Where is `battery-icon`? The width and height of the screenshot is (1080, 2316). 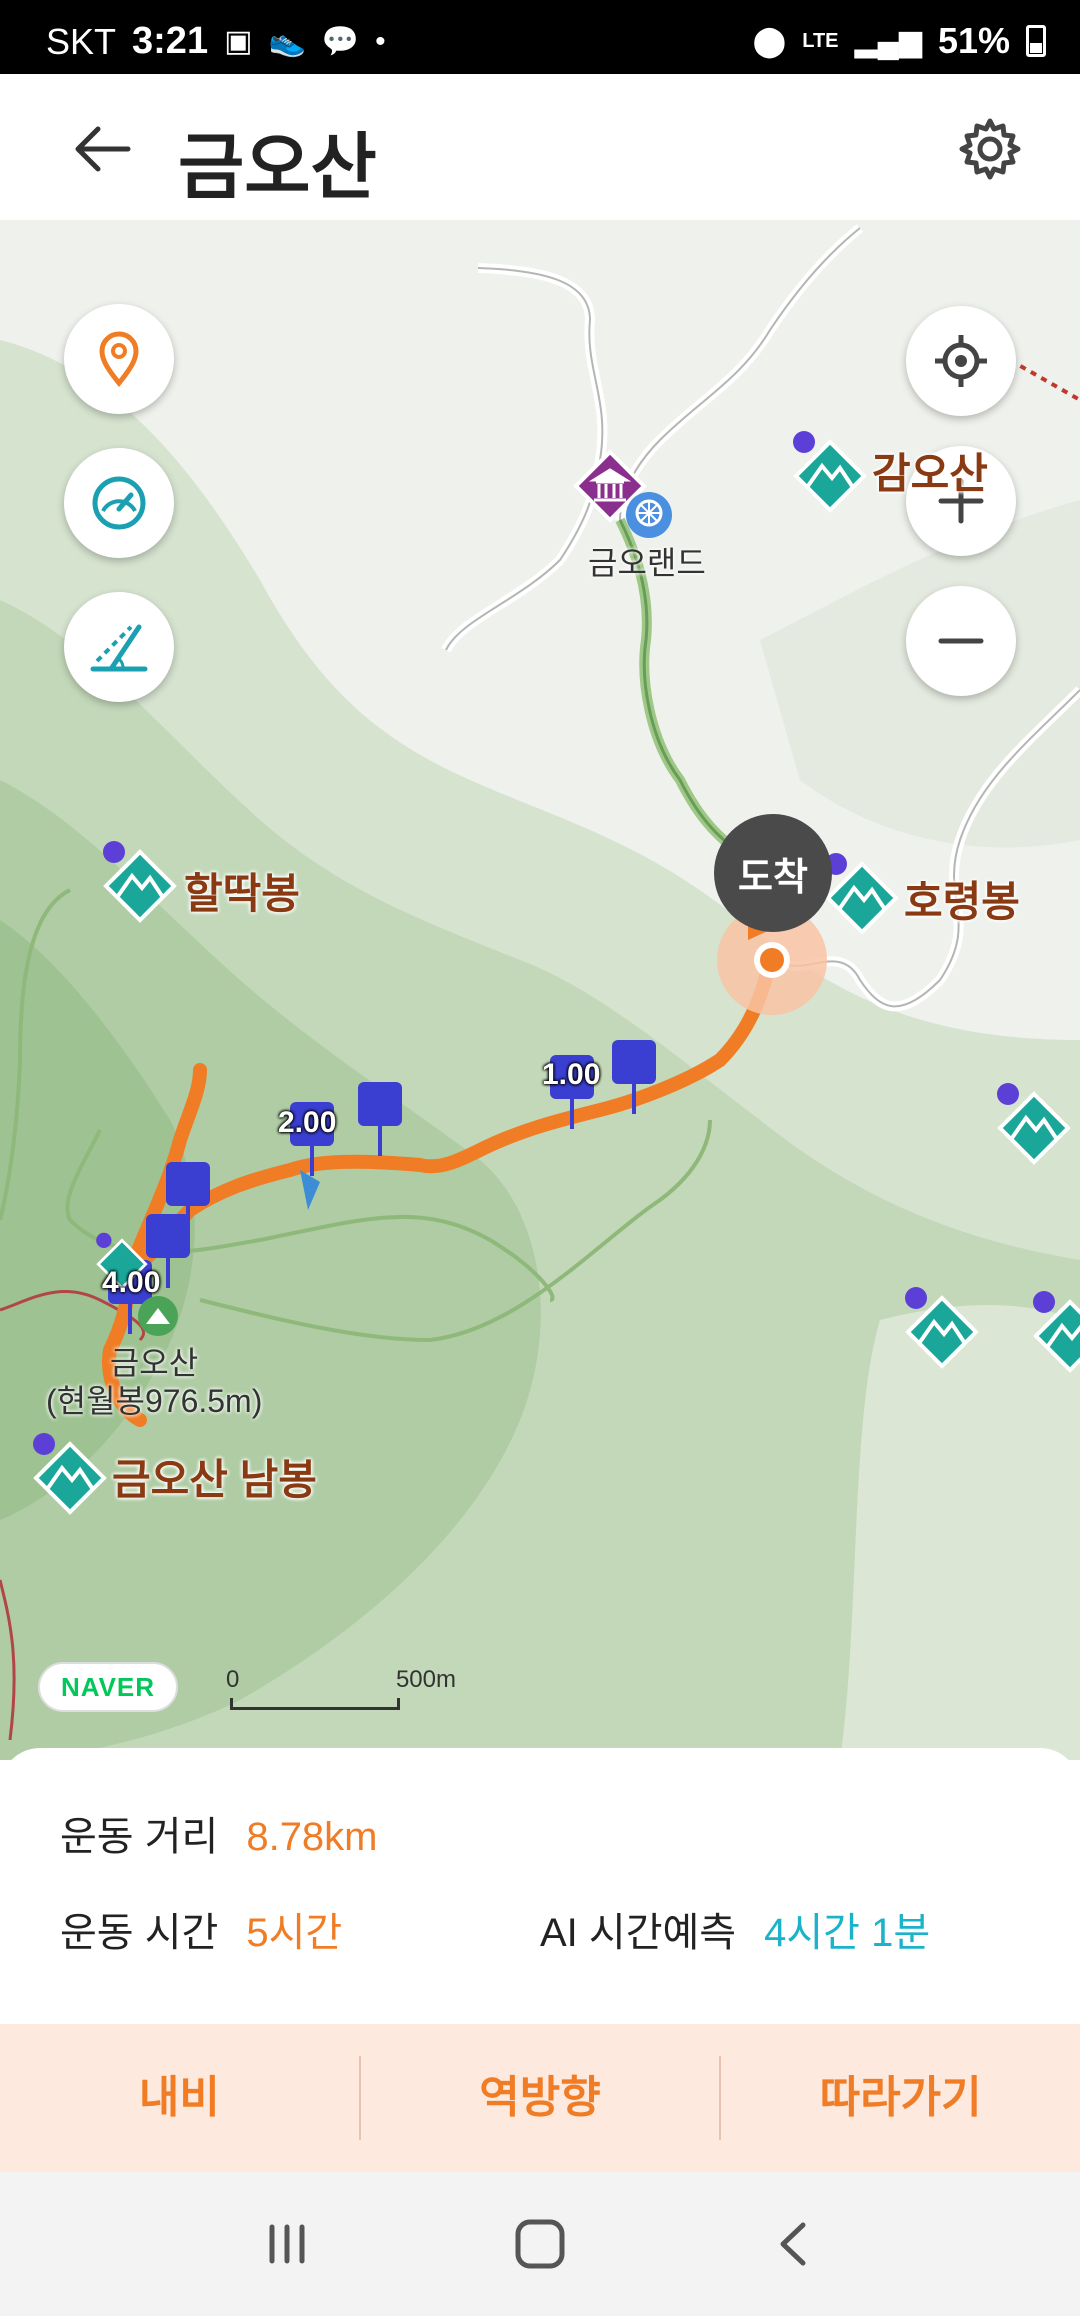
battery-icon is located at coordinates (1036, 41).